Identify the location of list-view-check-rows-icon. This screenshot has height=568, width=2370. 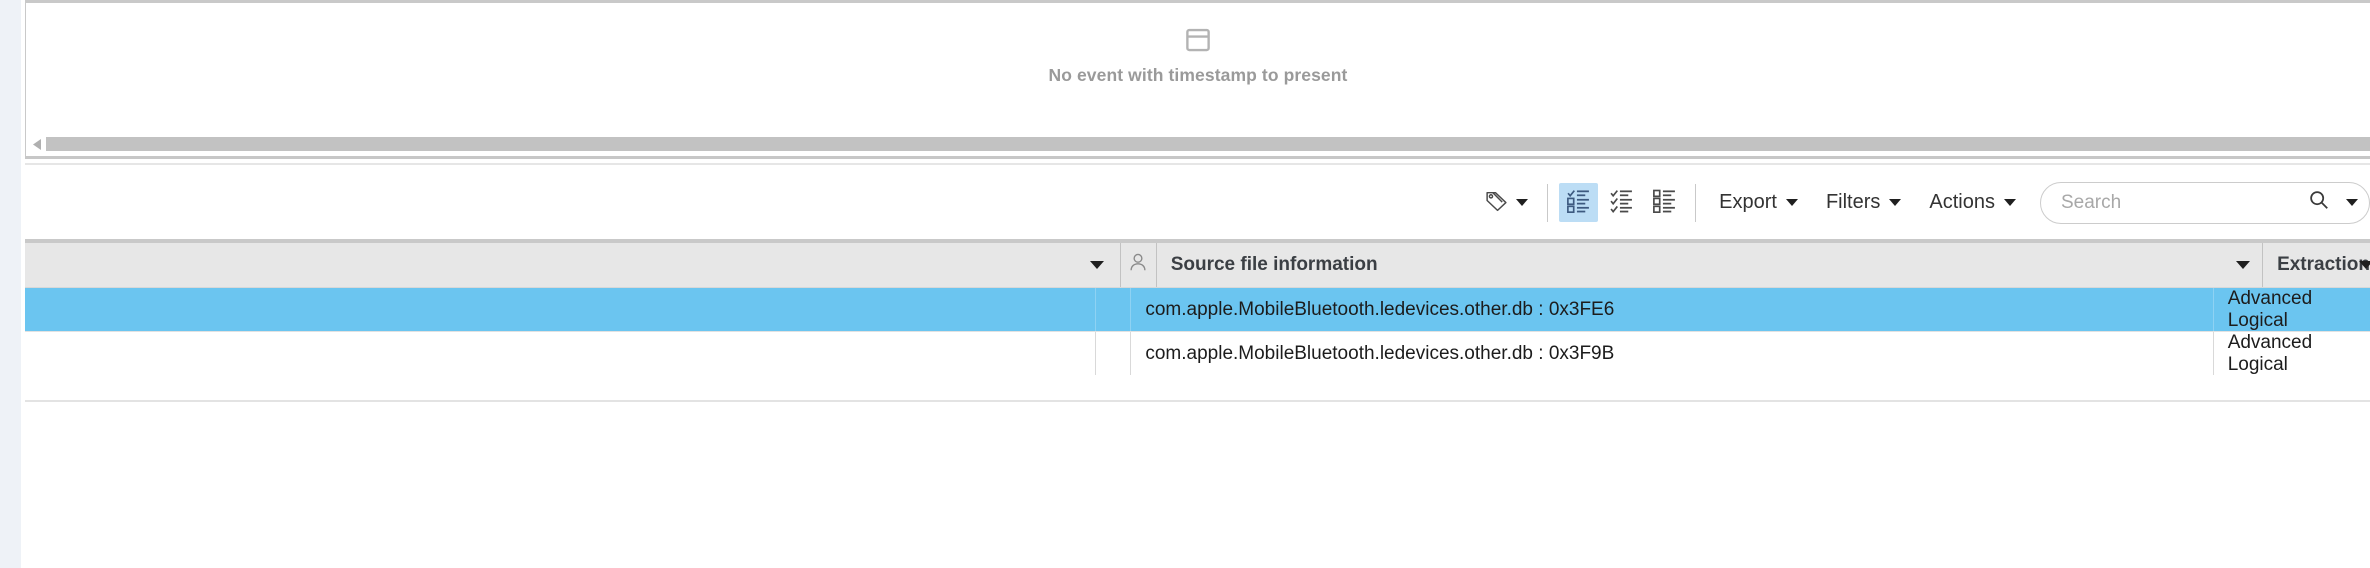
(1621, 203).